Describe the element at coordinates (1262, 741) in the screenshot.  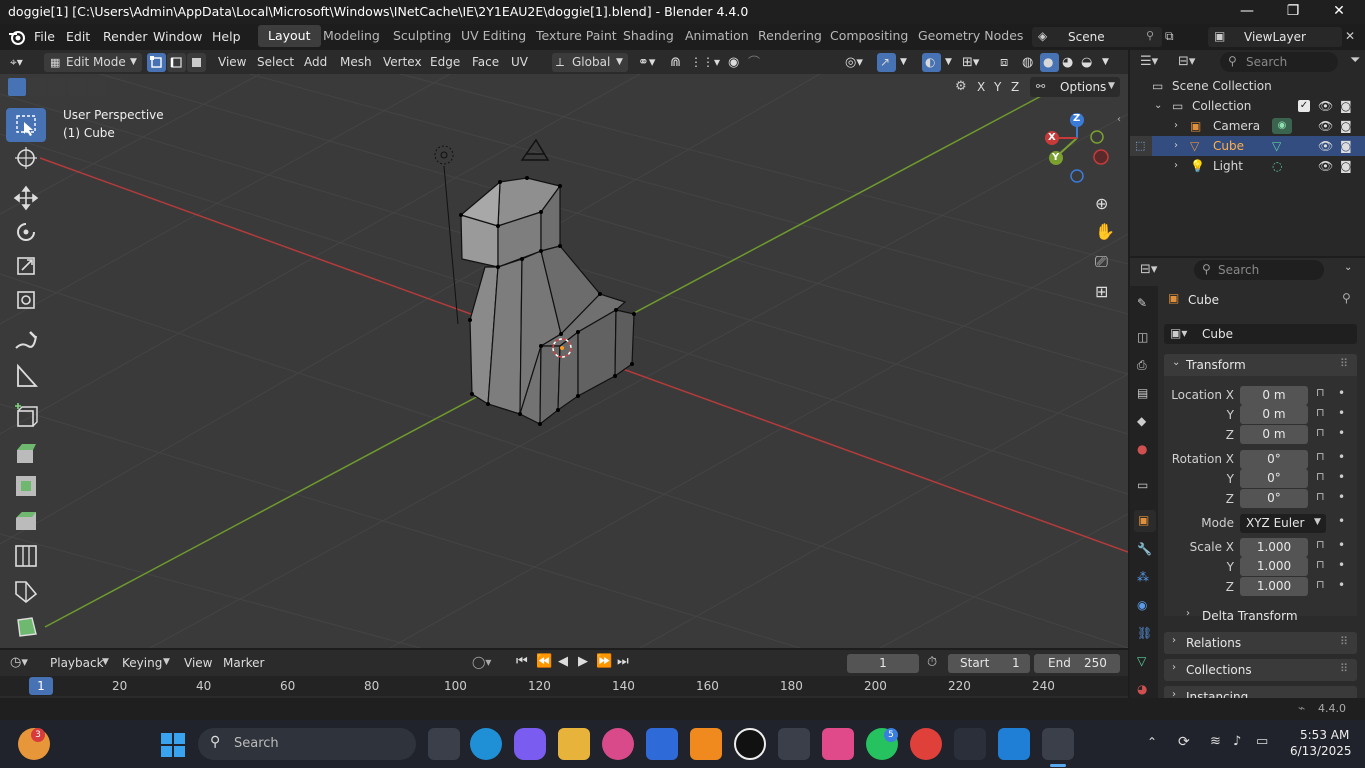
I see `battery-icon: ▭` at that location.